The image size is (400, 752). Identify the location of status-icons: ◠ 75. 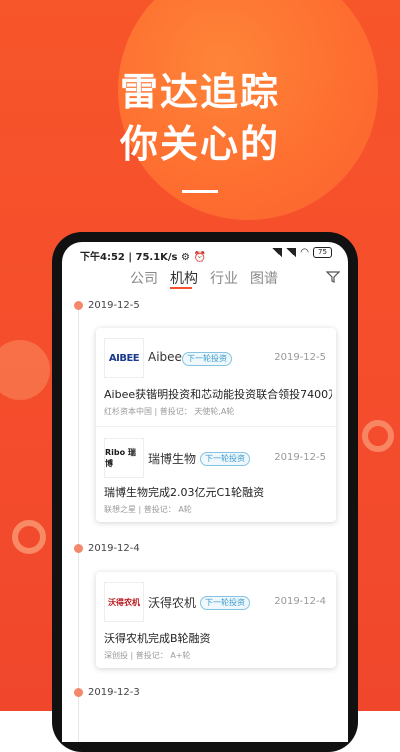
(302, 252).